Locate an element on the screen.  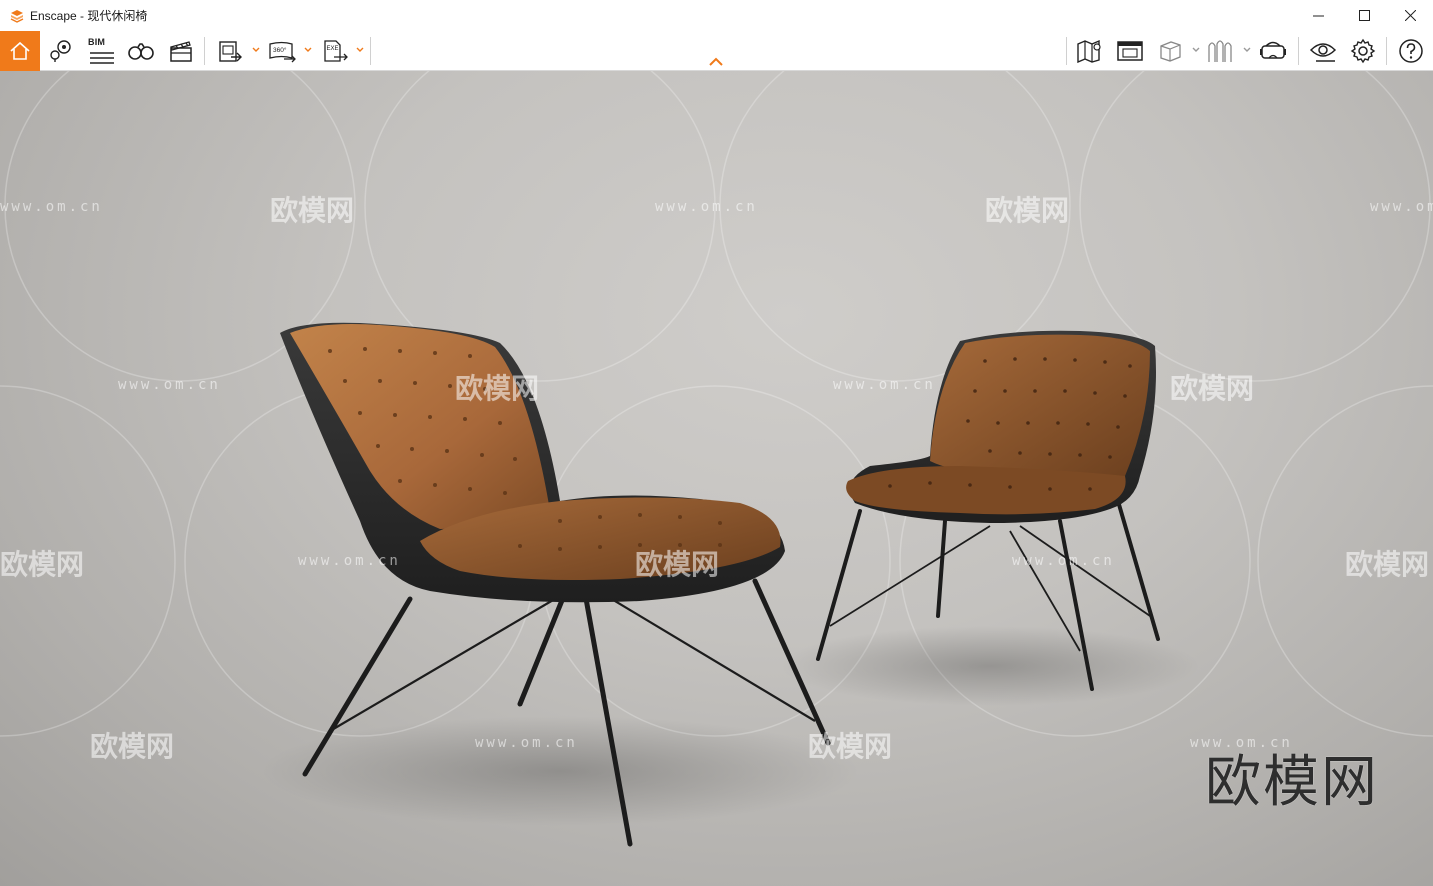
help-button is located at coordinates (1411, 51).